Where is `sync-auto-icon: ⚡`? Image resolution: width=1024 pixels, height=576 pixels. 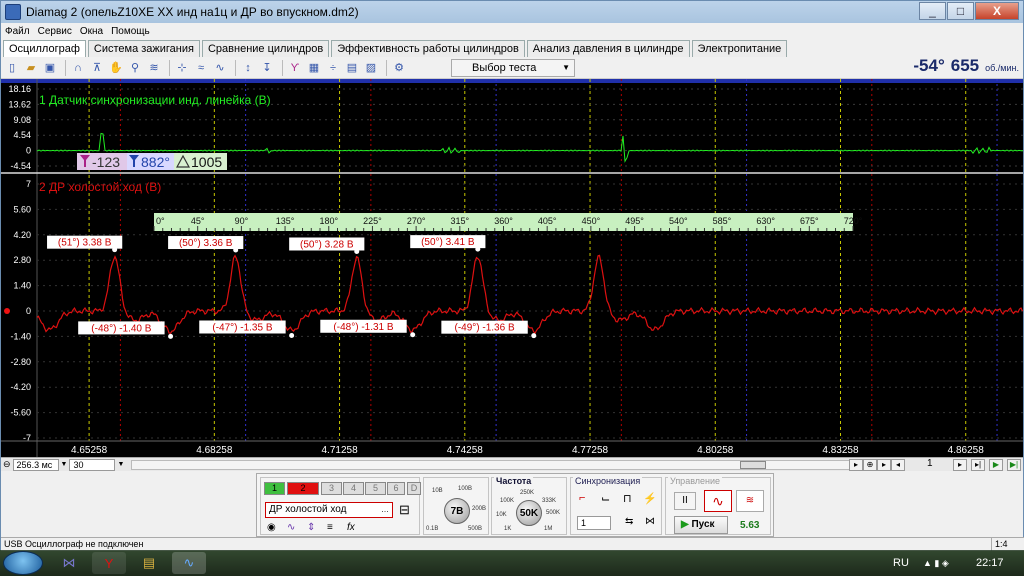 sync-auto-icon: ⚡ is located at coordinates (650, 498).